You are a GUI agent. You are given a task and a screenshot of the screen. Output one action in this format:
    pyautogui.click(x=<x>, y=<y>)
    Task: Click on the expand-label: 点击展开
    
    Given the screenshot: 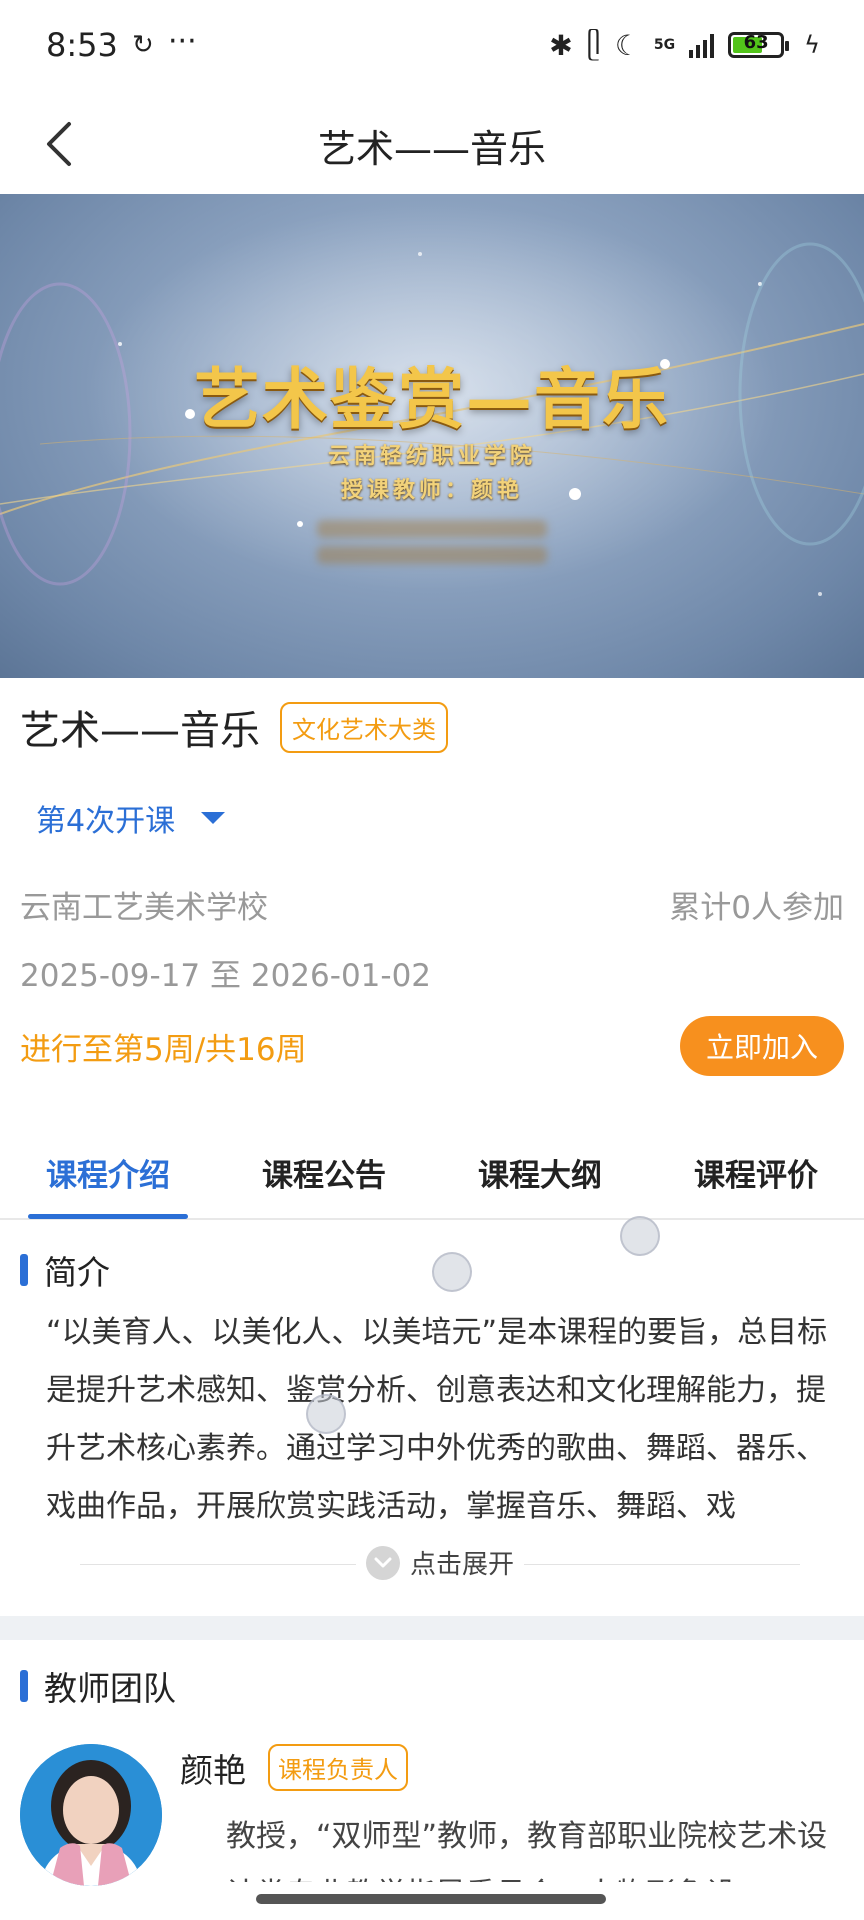 What is the action you would take?
    pyautogui.click(x=462, y=1565)
    